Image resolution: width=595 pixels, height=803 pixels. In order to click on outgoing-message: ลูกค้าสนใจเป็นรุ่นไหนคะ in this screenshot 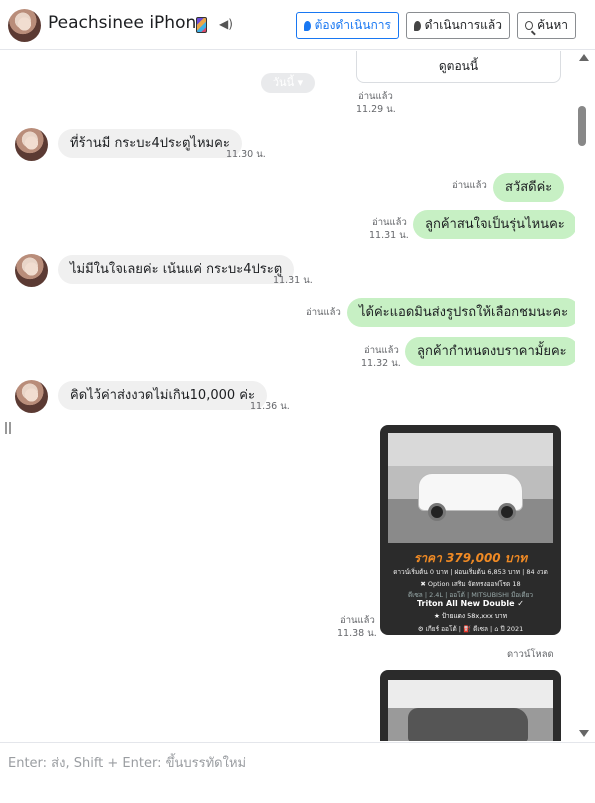, I will do `click(494, 224)`.